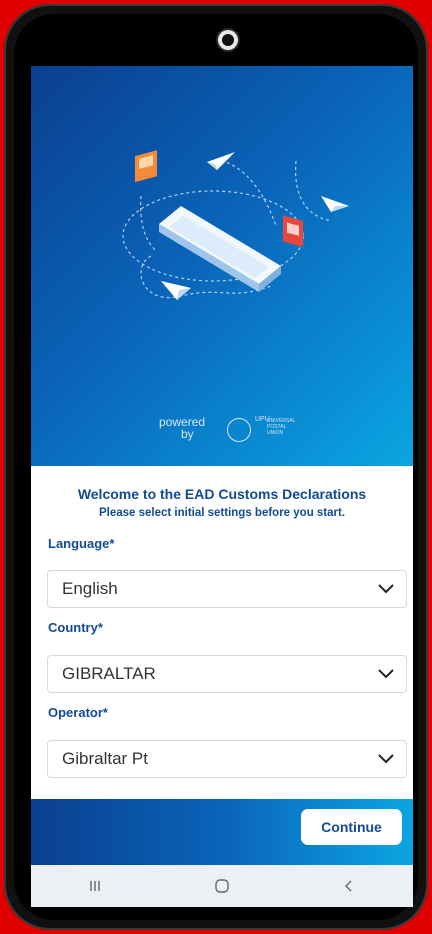  Describe the element at coordinates (227, 589) in the screenshot. I see `language-select: English` at that location.